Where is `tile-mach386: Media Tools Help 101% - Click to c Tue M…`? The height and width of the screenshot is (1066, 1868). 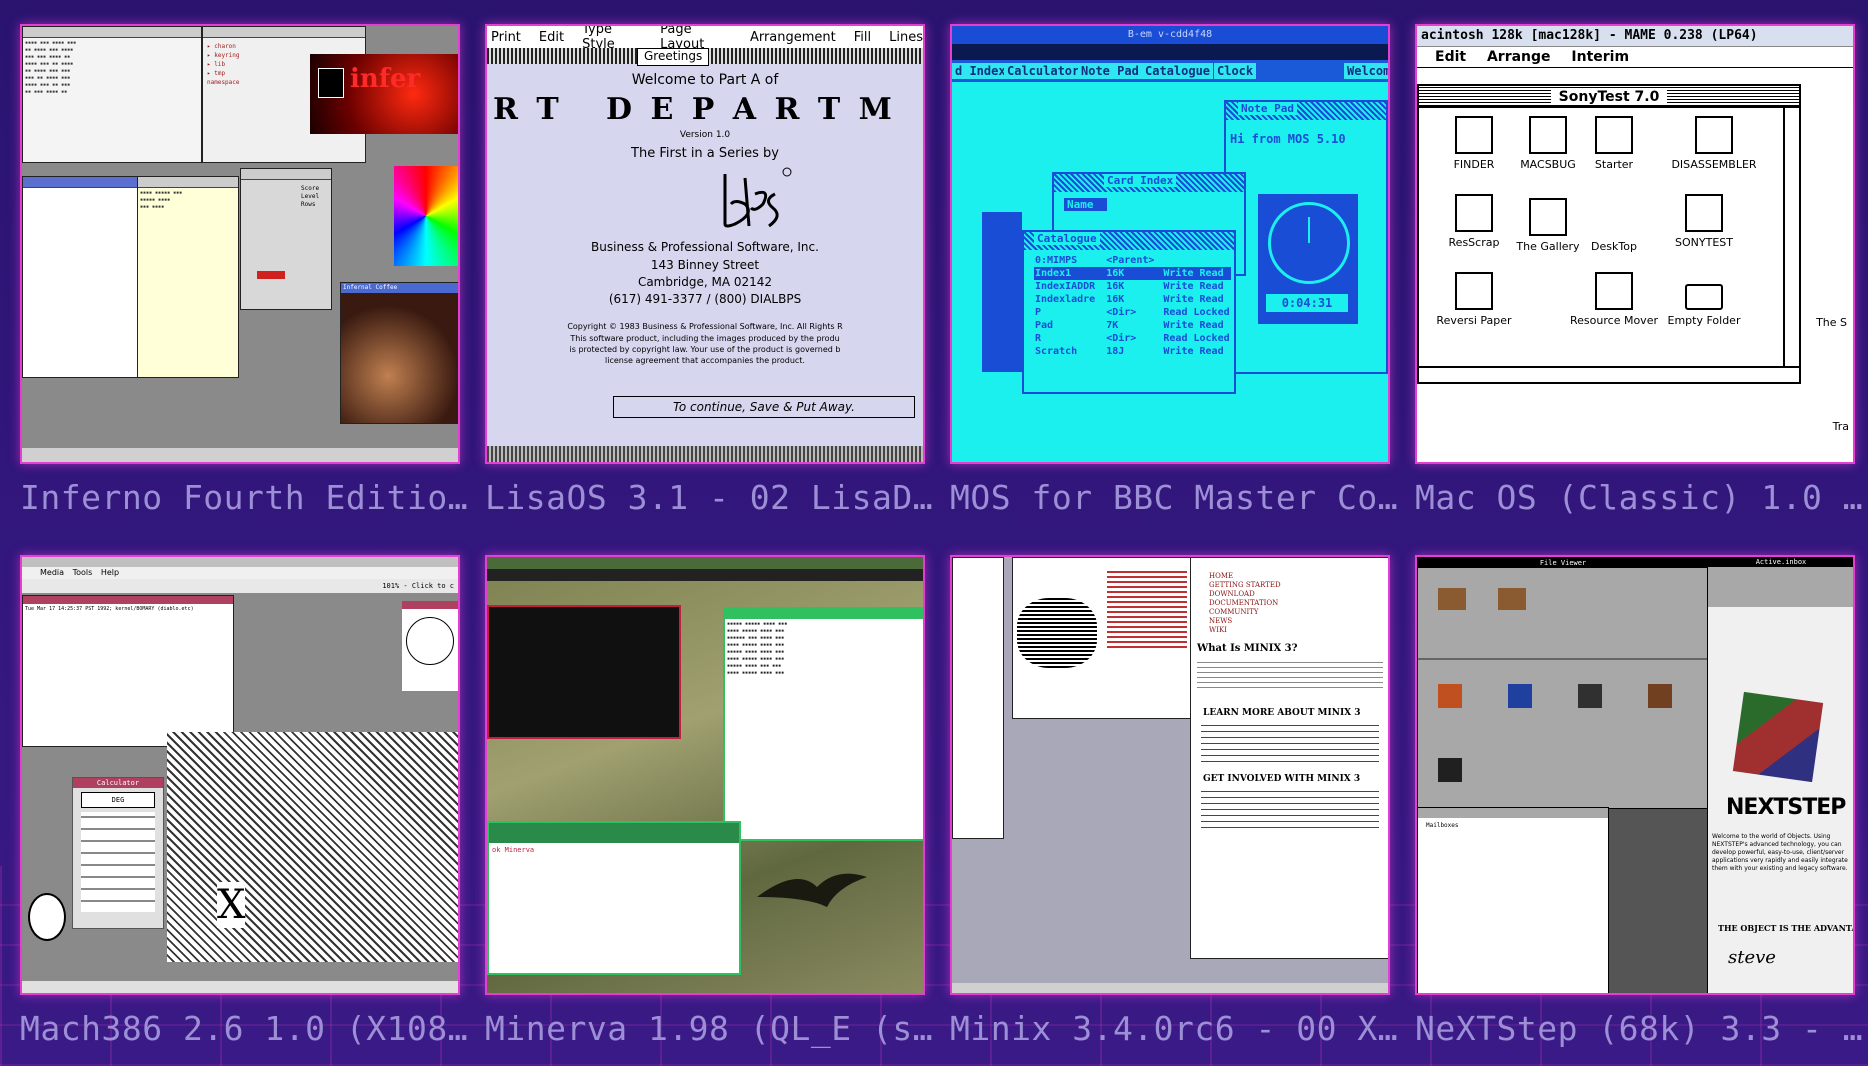 tile-mach386: Media Tools Help 101% - Click to c Tue M… is located at coordinates (244, 801).